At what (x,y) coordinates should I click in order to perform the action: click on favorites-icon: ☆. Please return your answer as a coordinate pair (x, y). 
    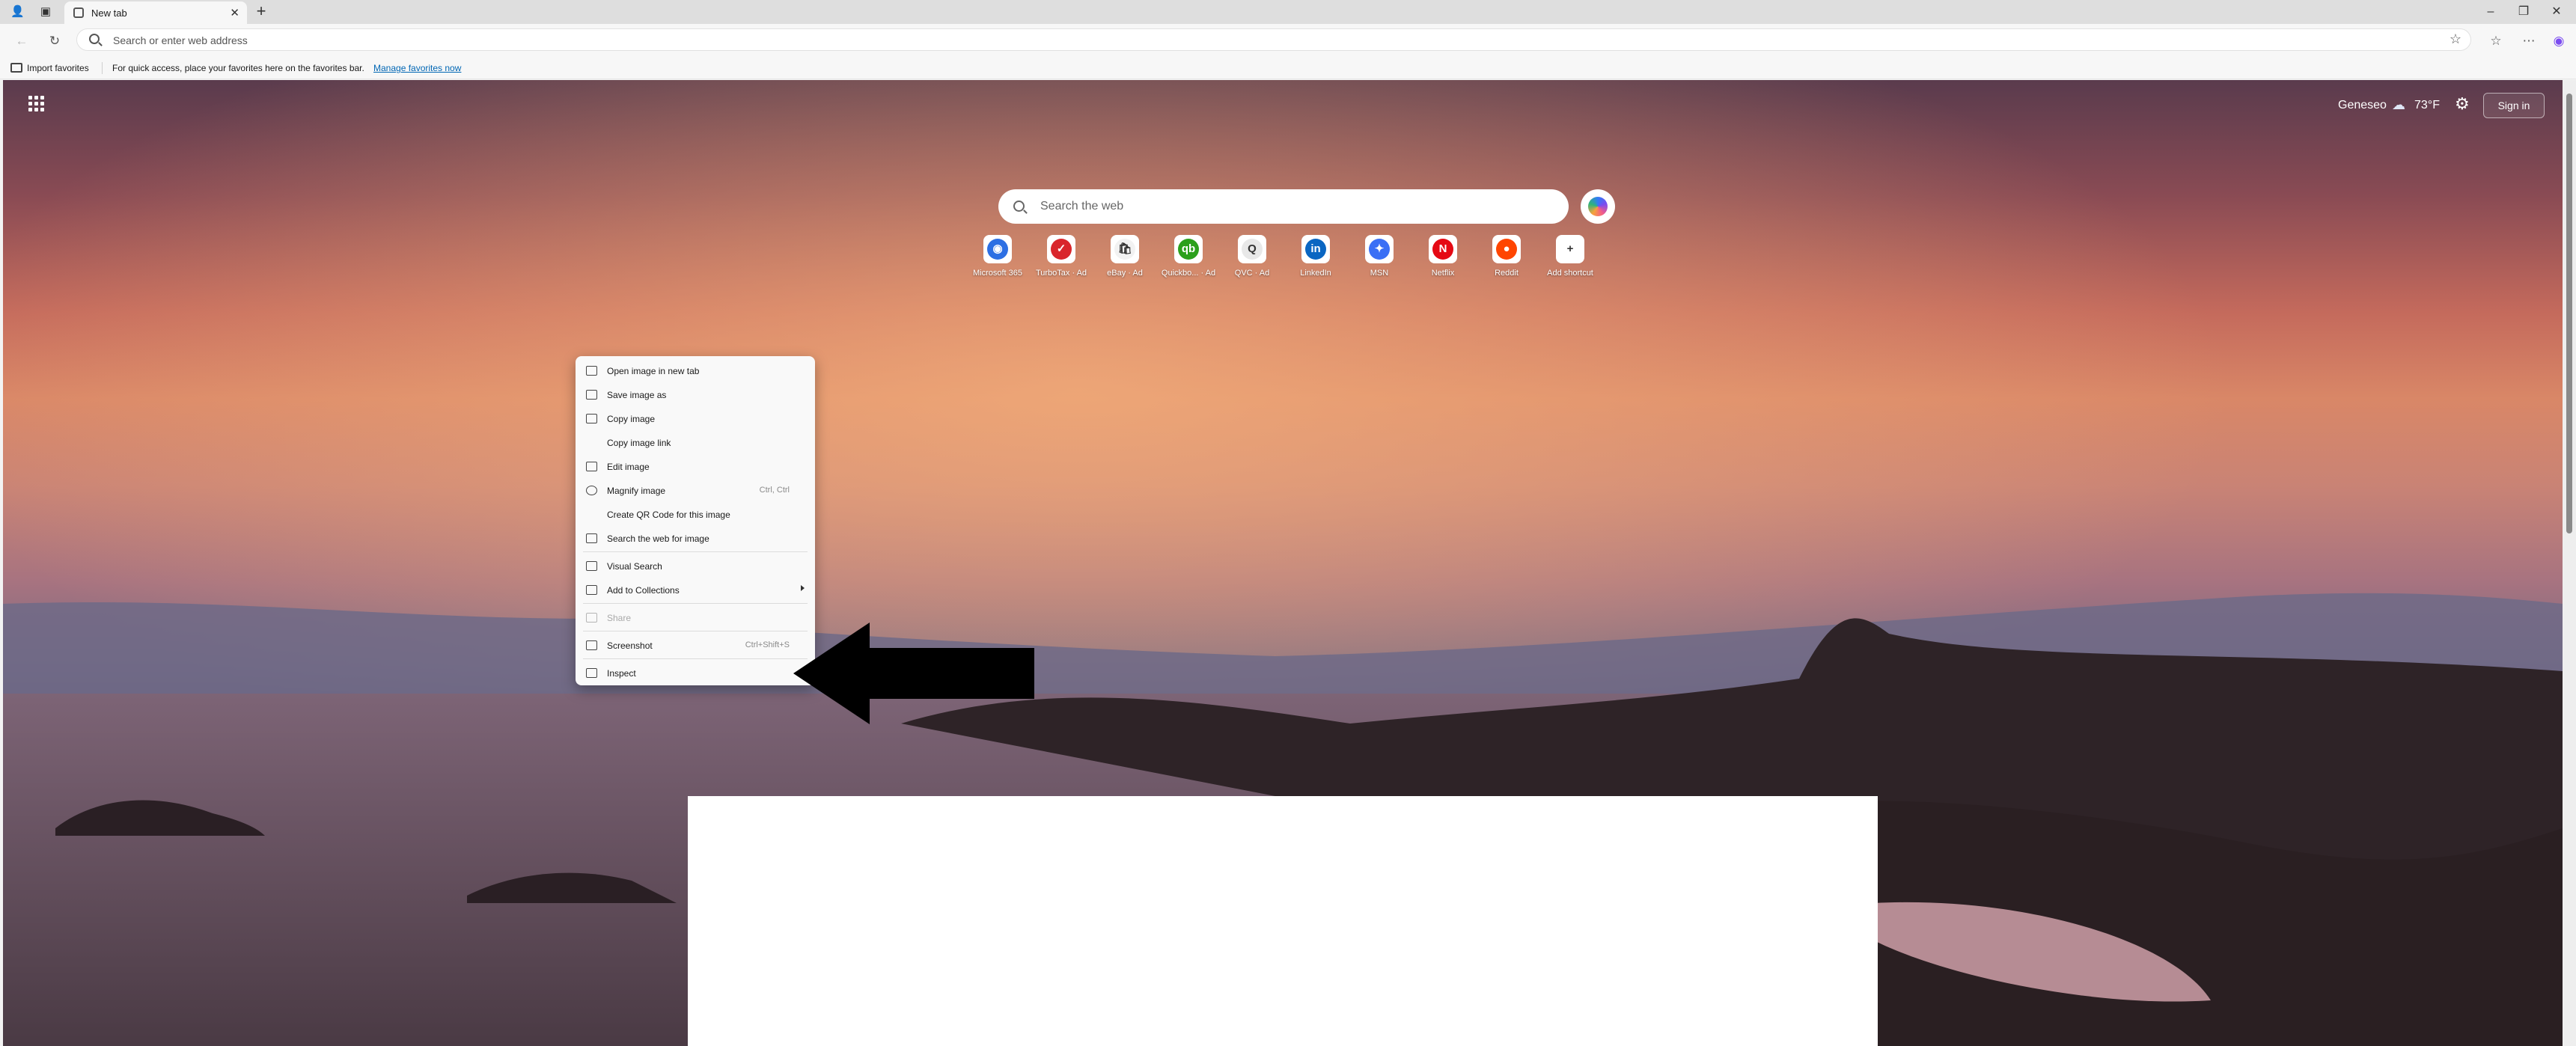
    Looking at the image, I should click on (2496, 41).